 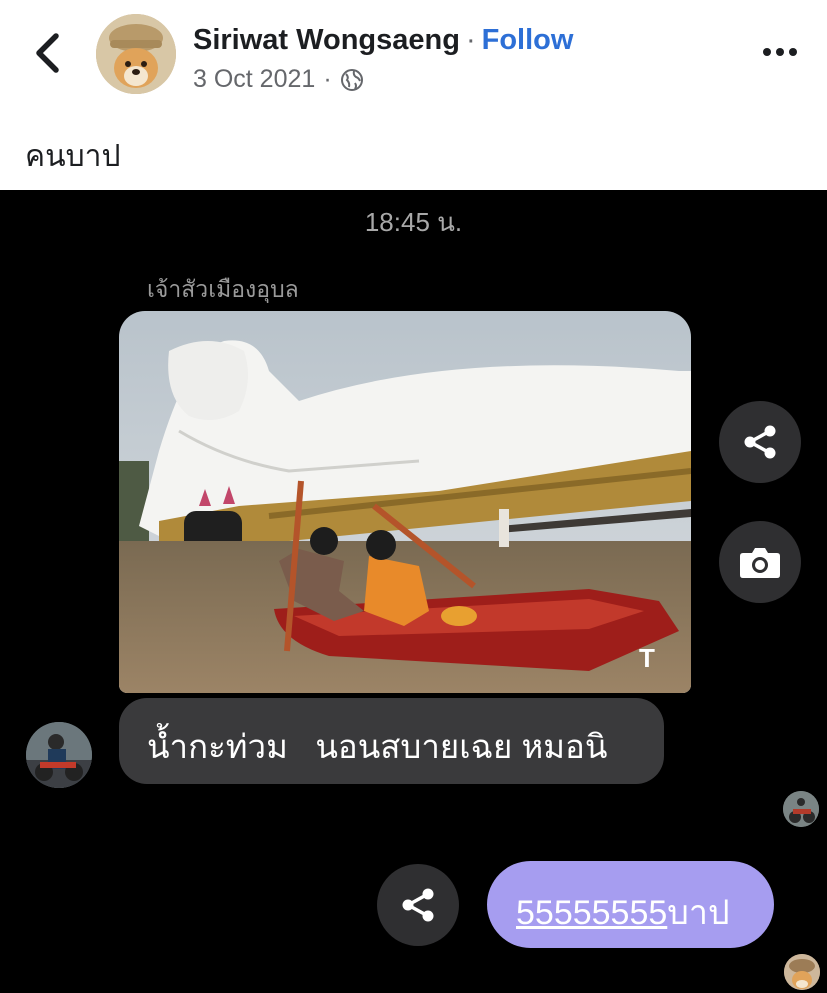 I want to click on chat-timestamp: 18:45 น., so click(x=413, y=222).